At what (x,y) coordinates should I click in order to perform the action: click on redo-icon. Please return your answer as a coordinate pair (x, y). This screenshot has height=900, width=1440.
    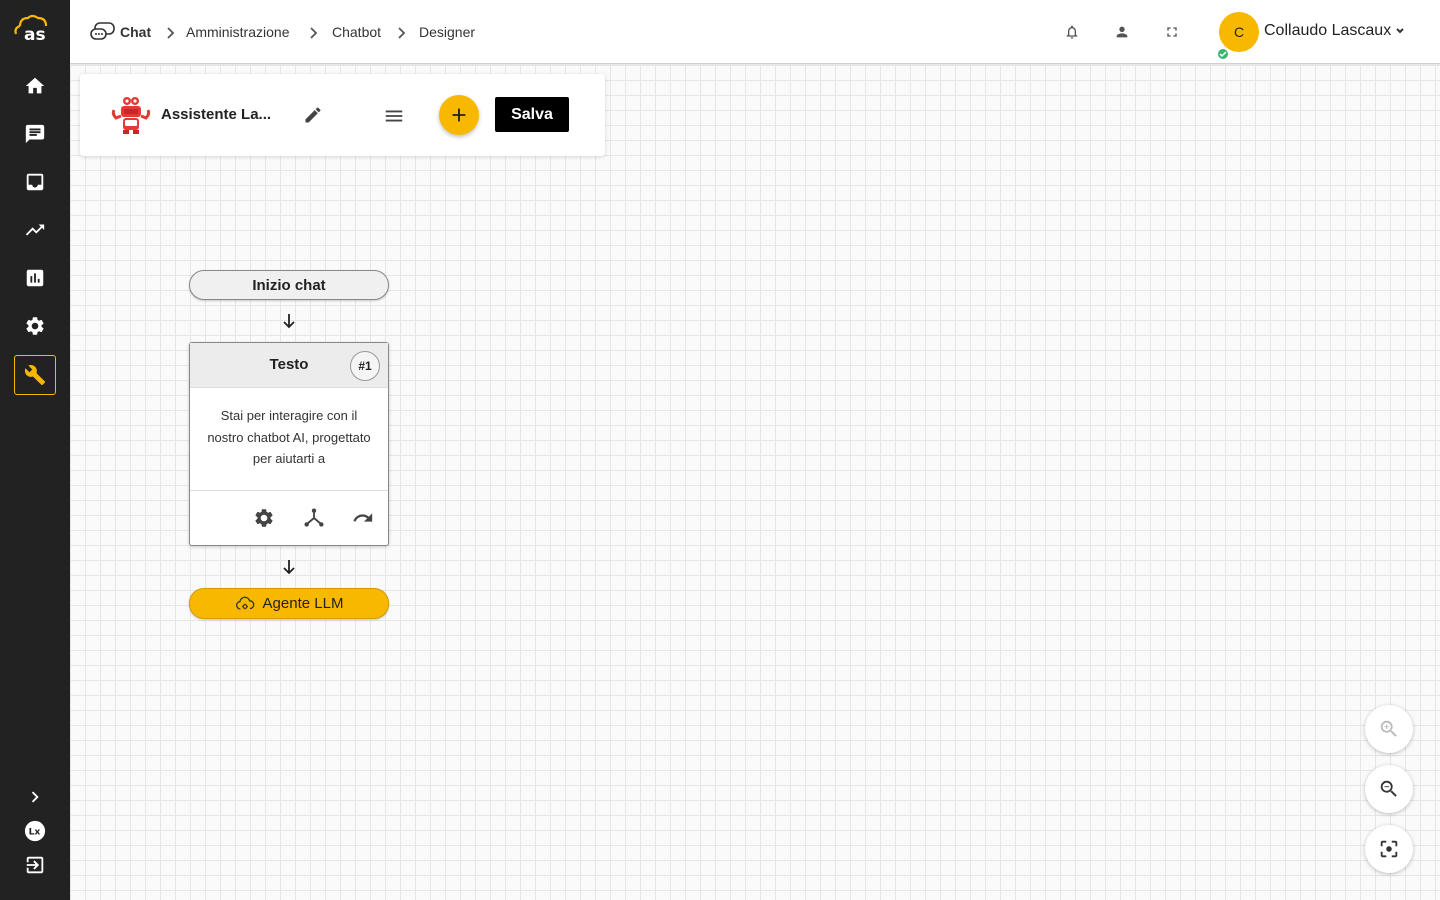
    Looking at the image, I should click on (363, 517).